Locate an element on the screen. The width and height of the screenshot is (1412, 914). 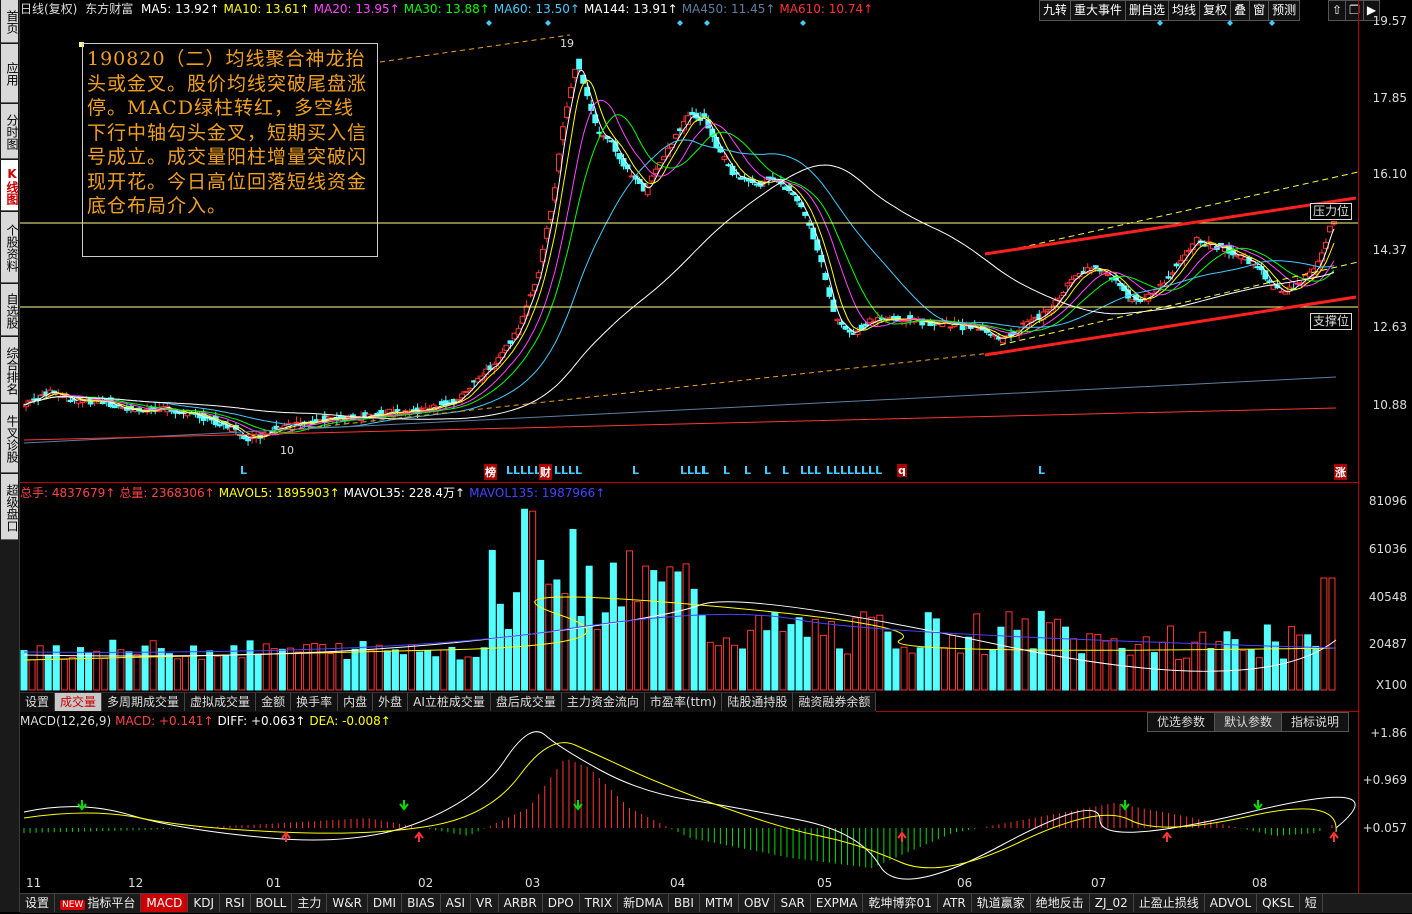
toolbar-button: 九转 is located at coordinates (1055, 10).